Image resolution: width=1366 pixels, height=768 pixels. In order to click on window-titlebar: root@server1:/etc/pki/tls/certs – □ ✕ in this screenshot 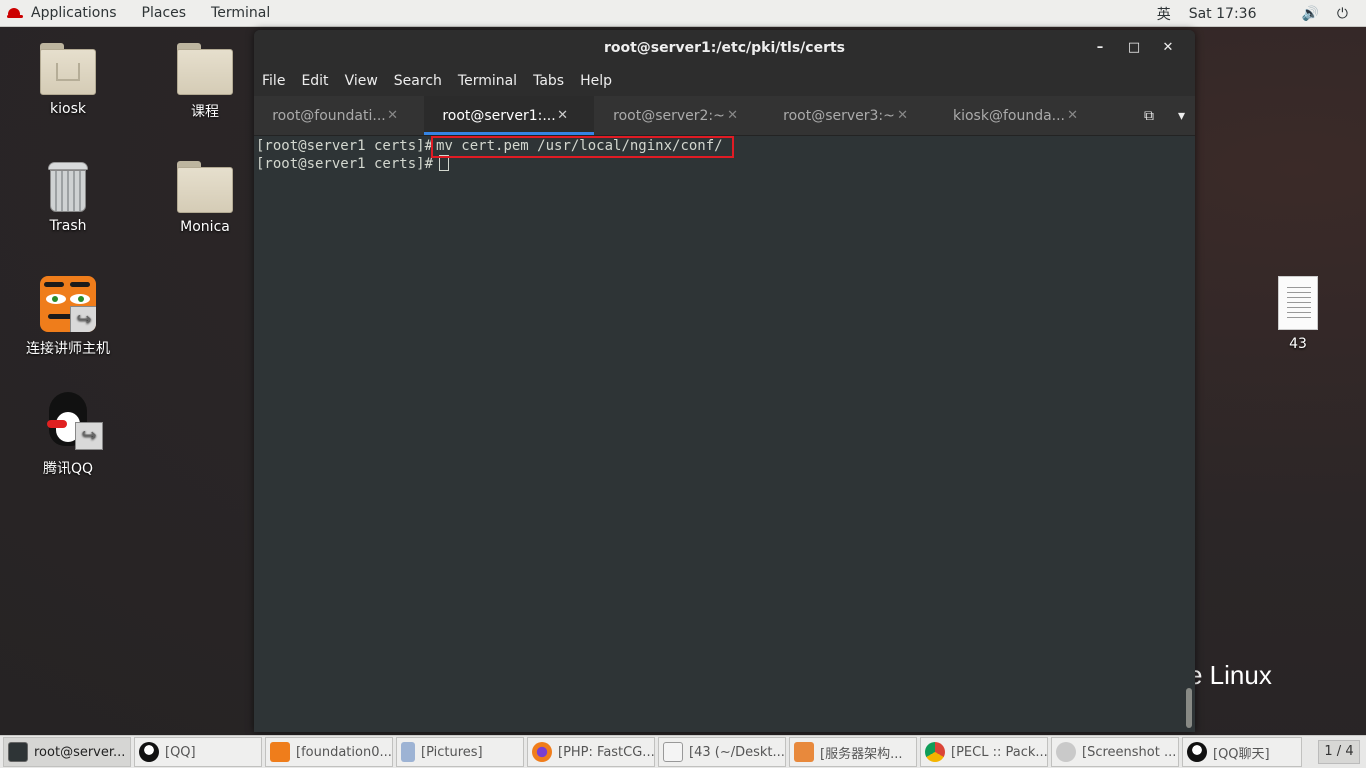, I will do `click(724, 47)`.